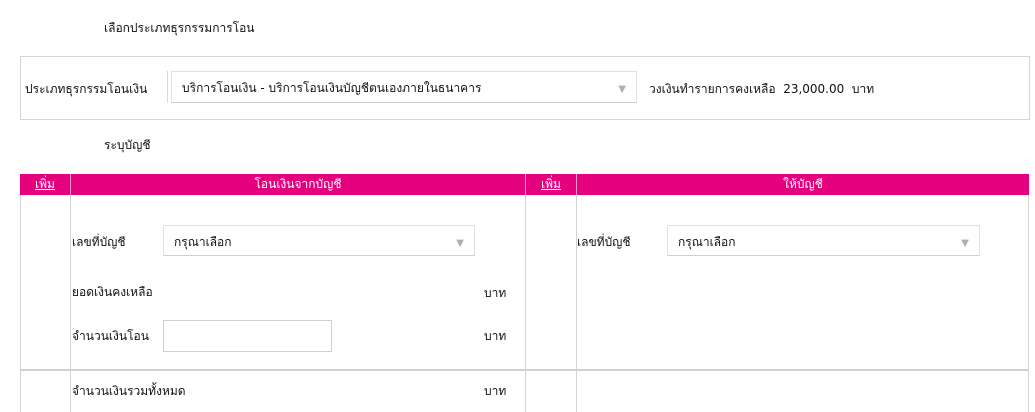 The height and width of the screenshot is (412, 1035). Describe the element at coordinates (86, 89) in the screenshot. I see `transaction-type-label: ประเภทธุรกรรมโอนเงิน` at that location.